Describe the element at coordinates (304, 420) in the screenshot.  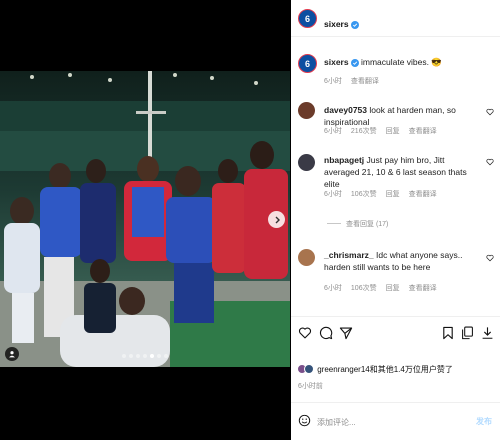
I see `smile-icon` at that location.